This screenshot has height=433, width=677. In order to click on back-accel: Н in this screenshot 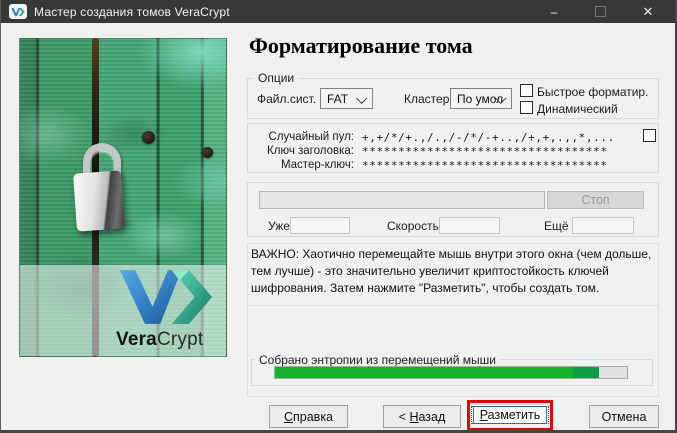, I will do `click(414, 416)`.